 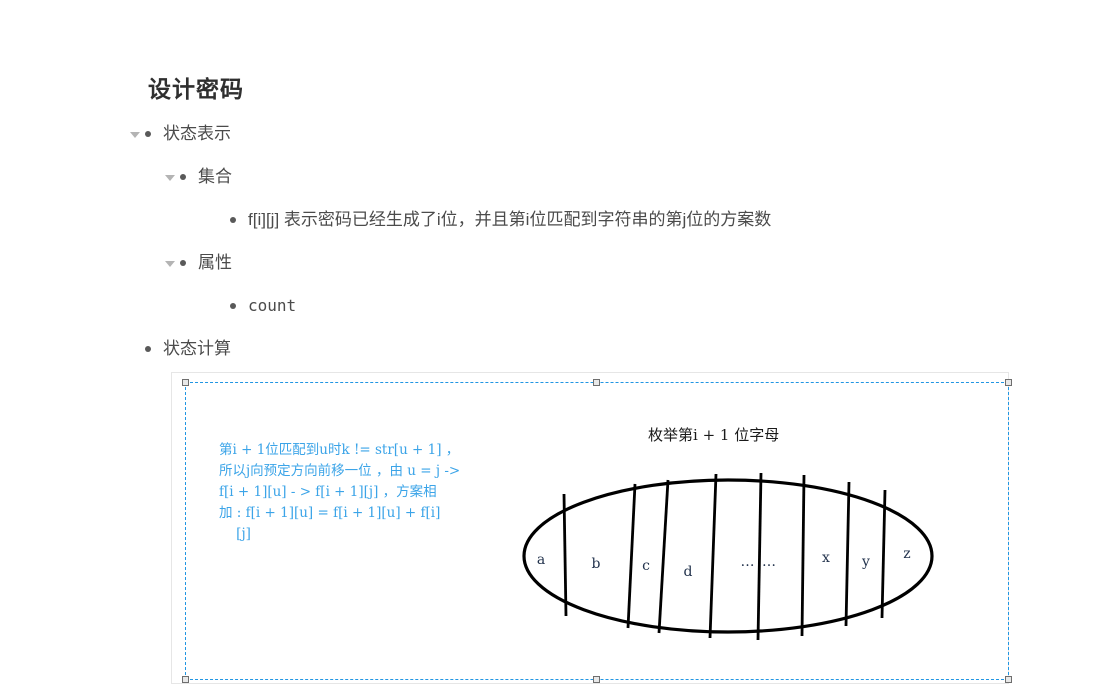 What do you see at coordinates (826, 558) in the screenshot?
I see `cell-label-x: x` at bounding box center [826, 558].